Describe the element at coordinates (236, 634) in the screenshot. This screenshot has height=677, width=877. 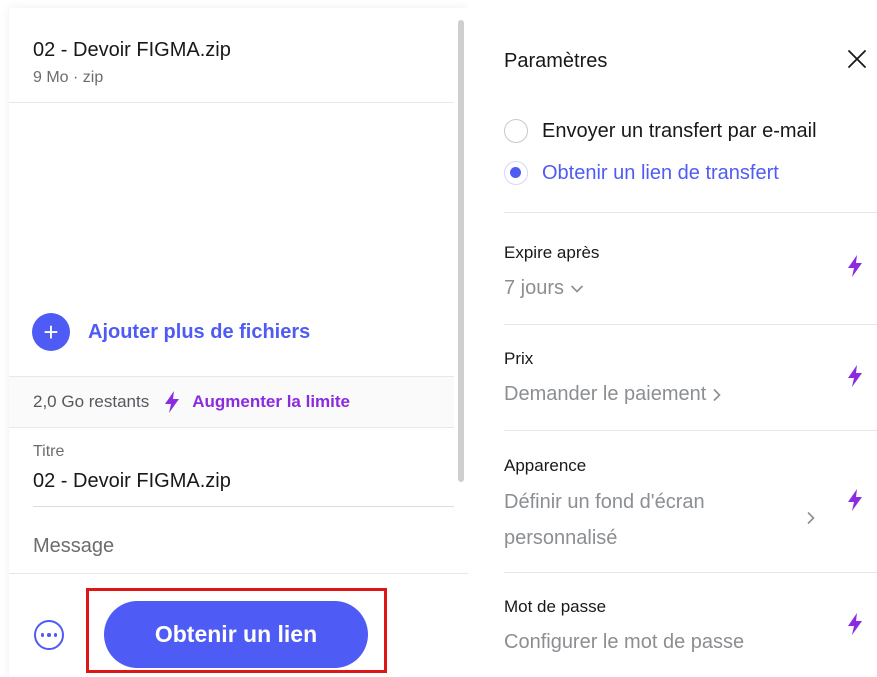
I see `get-link-button: Obtenir un lien` at that location.